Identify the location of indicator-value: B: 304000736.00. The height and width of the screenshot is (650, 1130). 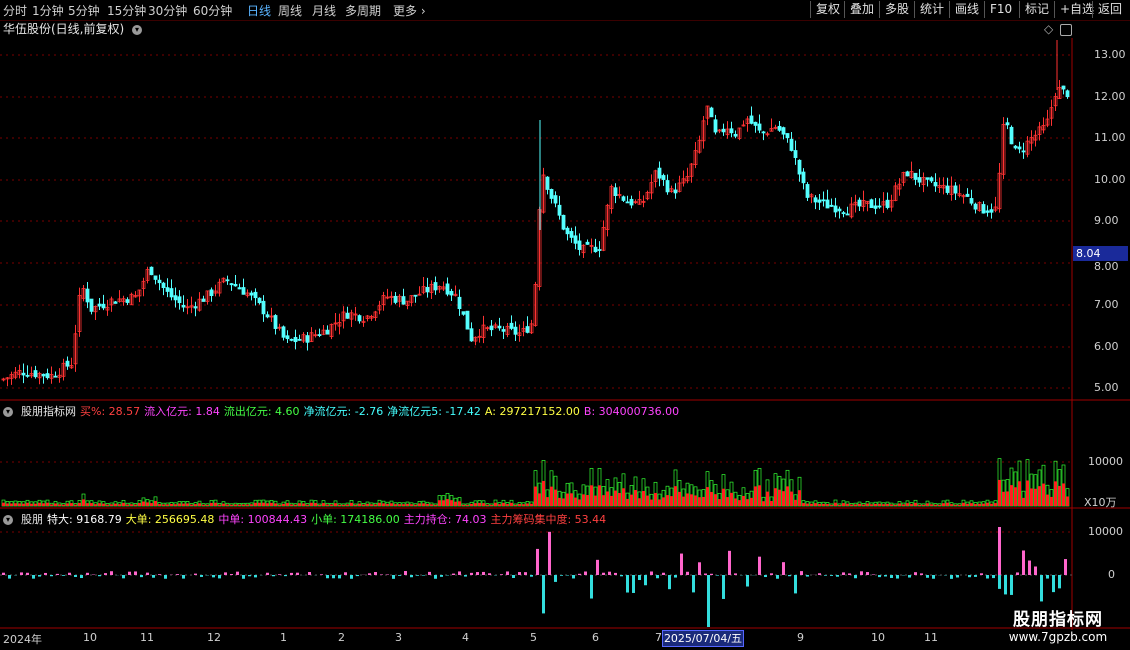
(631, 411).